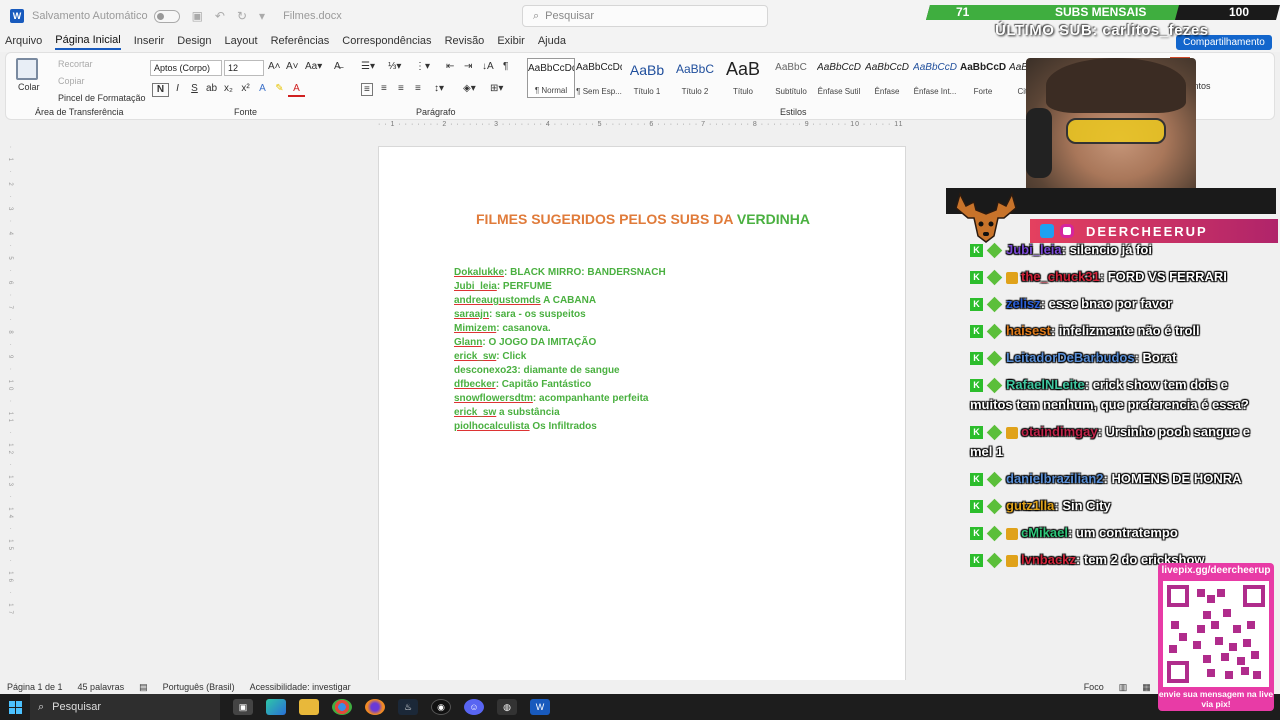 Image resolution: width=1280 pixels, height=720 pixels. What do you see at coordinates (983, 78) in the screenshot?
I see `style-item: AaBbCcD Forte` at bounding box center [983, 78].